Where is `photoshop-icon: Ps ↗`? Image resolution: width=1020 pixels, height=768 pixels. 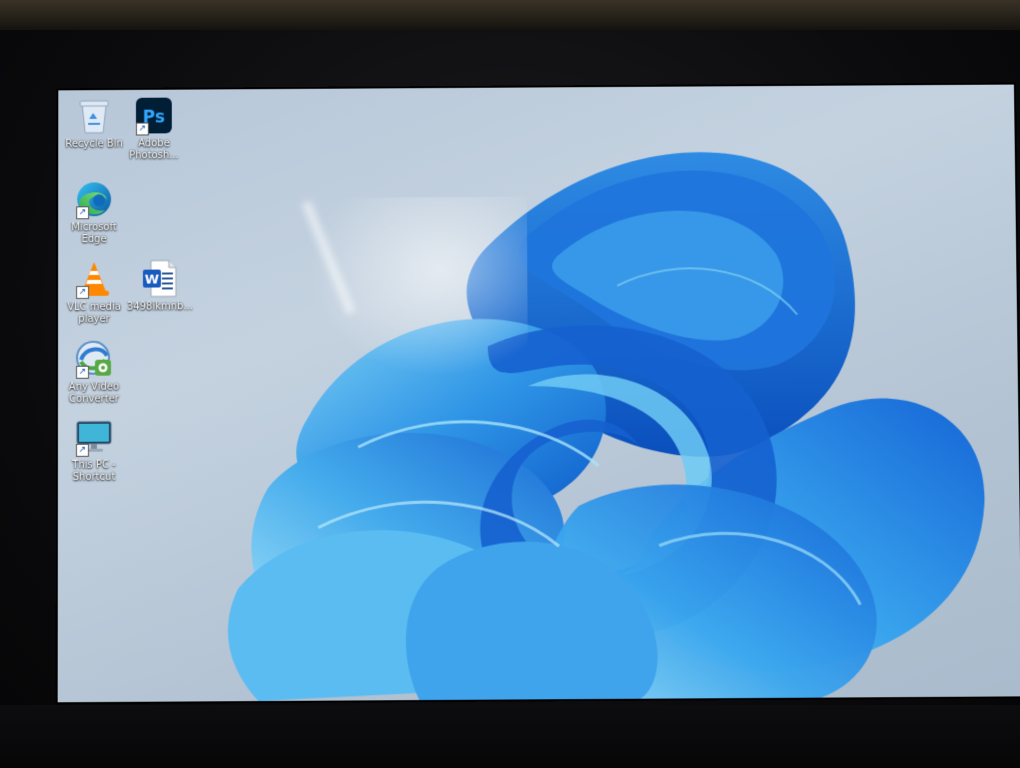
photoshop-icon: Ps ↗ is located at coordinates (154, 116).